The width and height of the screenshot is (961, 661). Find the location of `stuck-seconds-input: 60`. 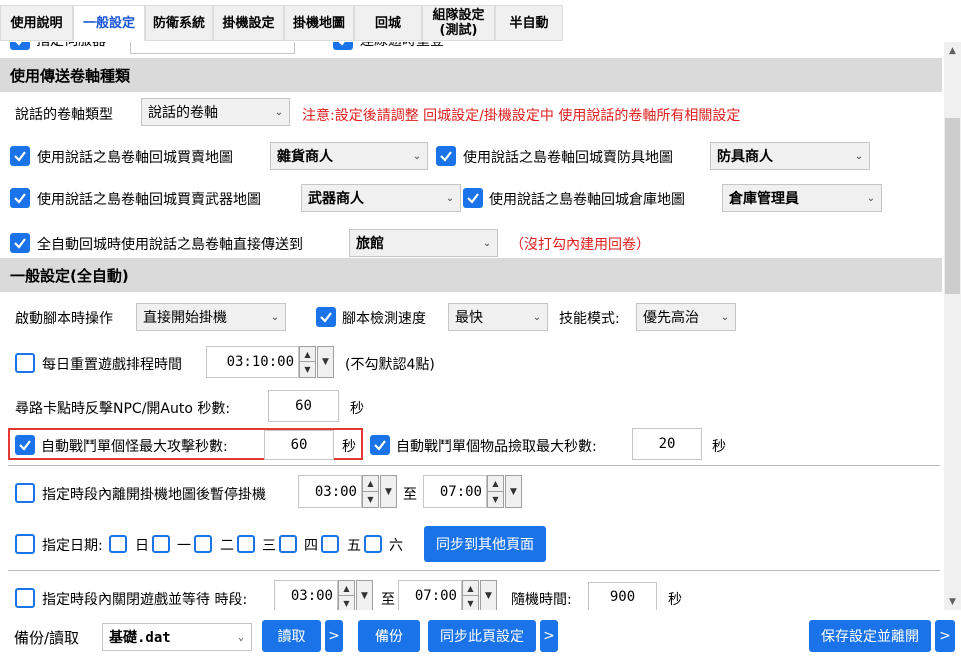

stuck-seconds-input: 60 is located at coordinates (303, 406).